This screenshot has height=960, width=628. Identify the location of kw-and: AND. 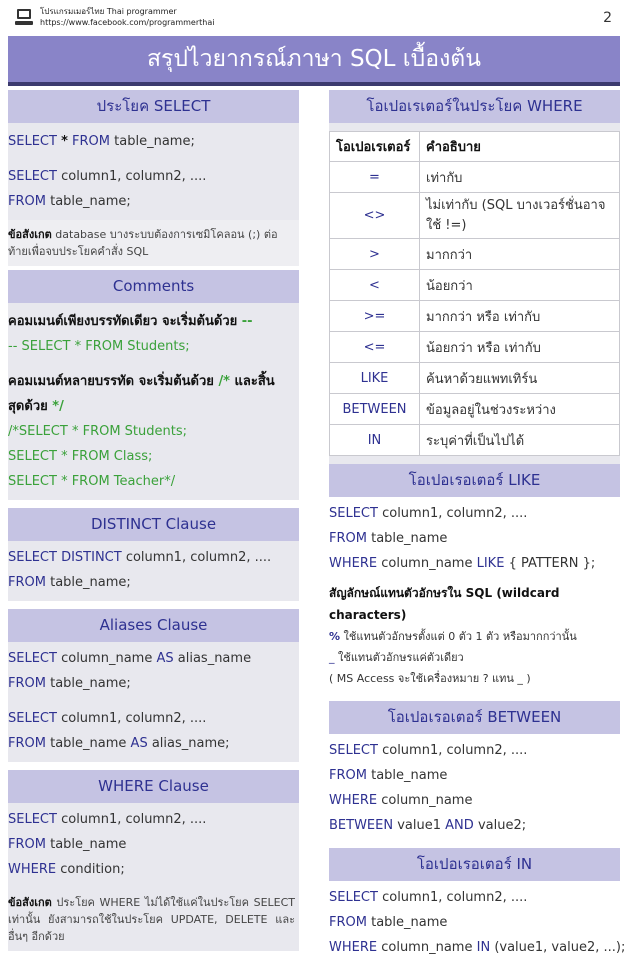
(459, 825).